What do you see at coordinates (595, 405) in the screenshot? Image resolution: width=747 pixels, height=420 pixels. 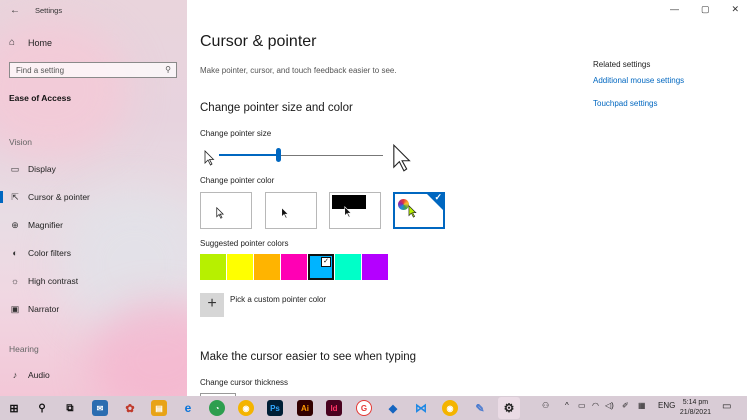 I see `wifi-icon: ◠` at bounding box center [595, 405].